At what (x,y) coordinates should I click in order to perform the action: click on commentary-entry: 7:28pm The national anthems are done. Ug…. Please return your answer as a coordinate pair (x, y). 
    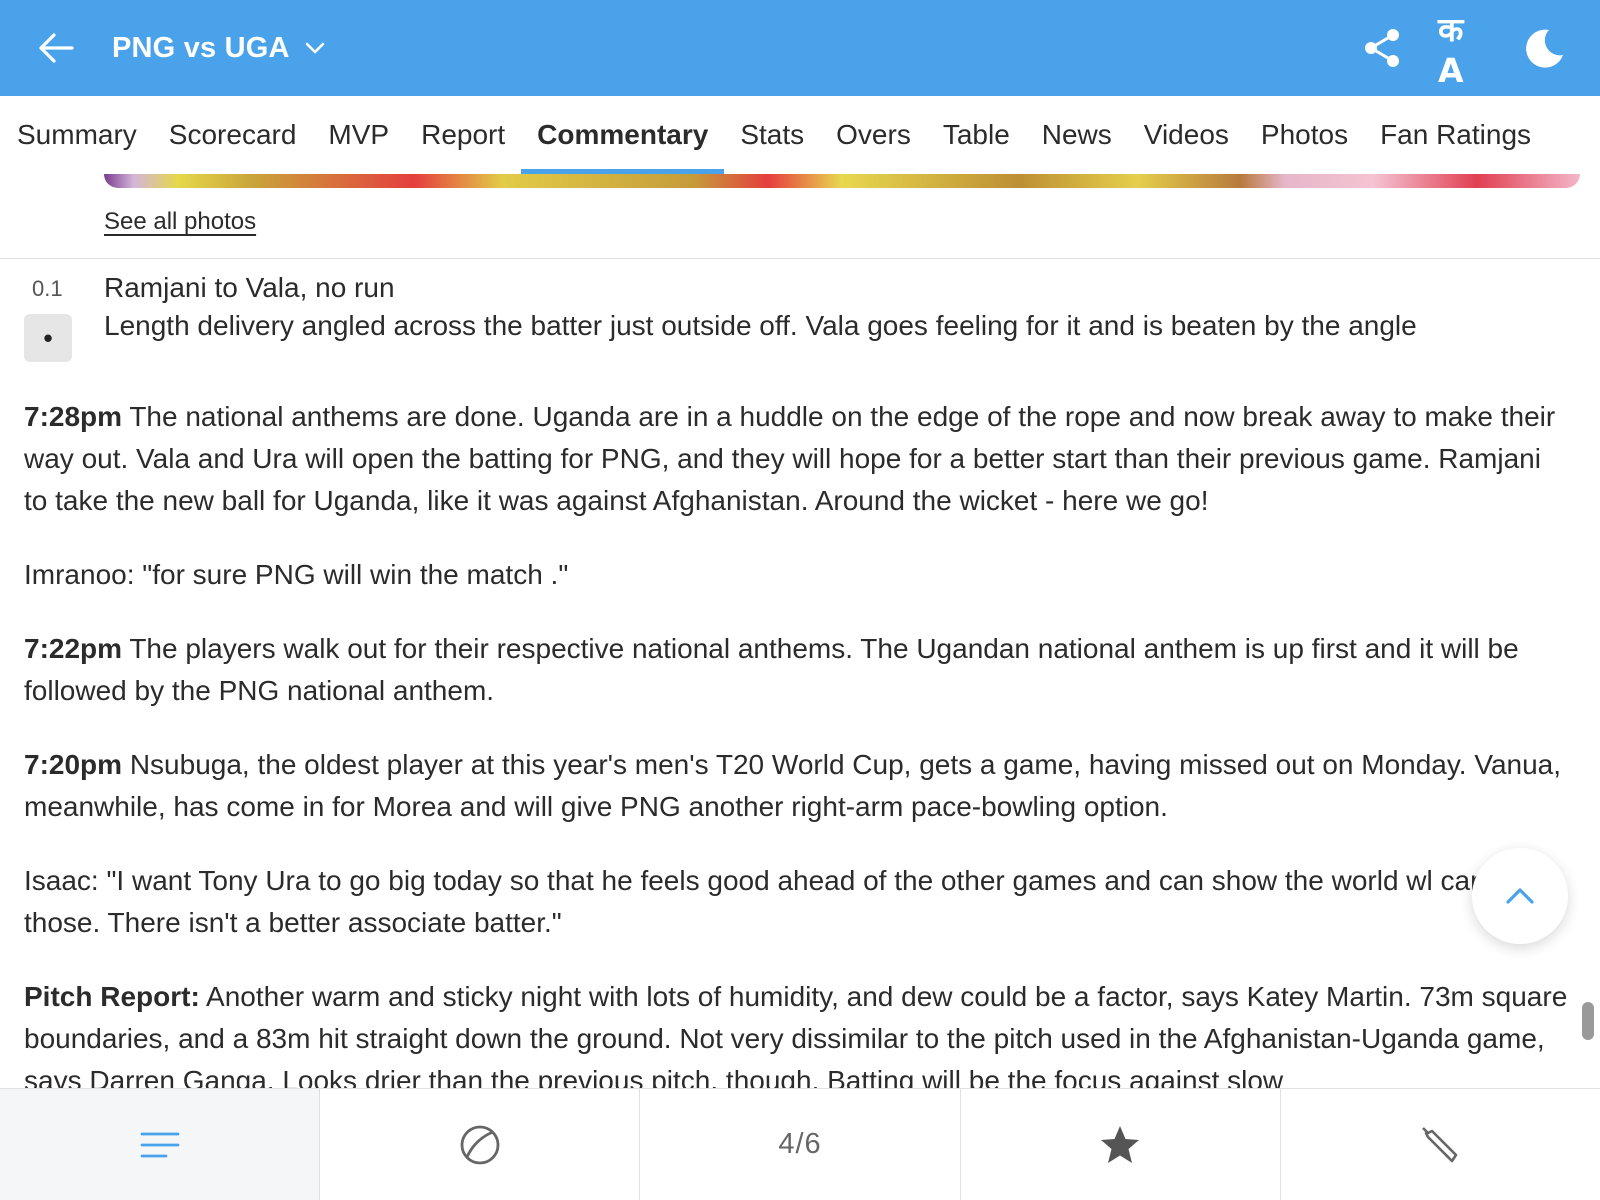
    Looking at the image, I should click on (798, 459).